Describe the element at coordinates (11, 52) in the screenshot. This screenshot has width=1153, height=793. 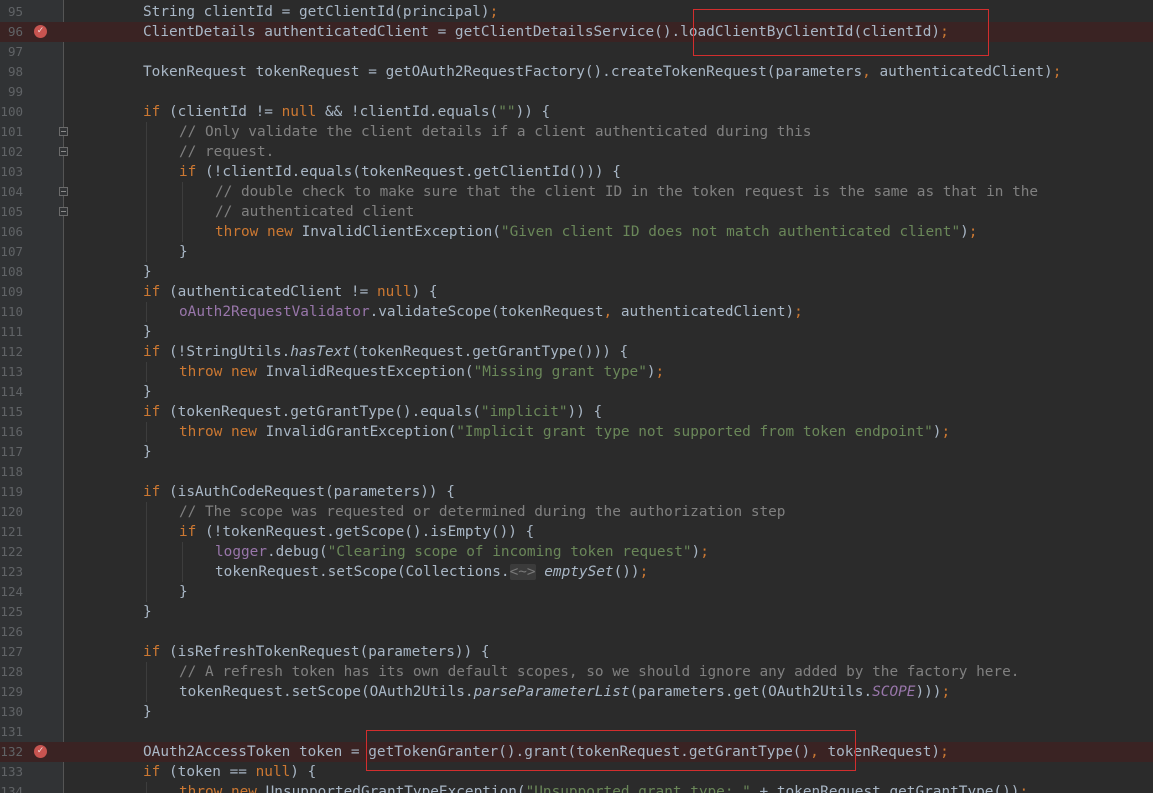
I see `line-number: 97` at that location.